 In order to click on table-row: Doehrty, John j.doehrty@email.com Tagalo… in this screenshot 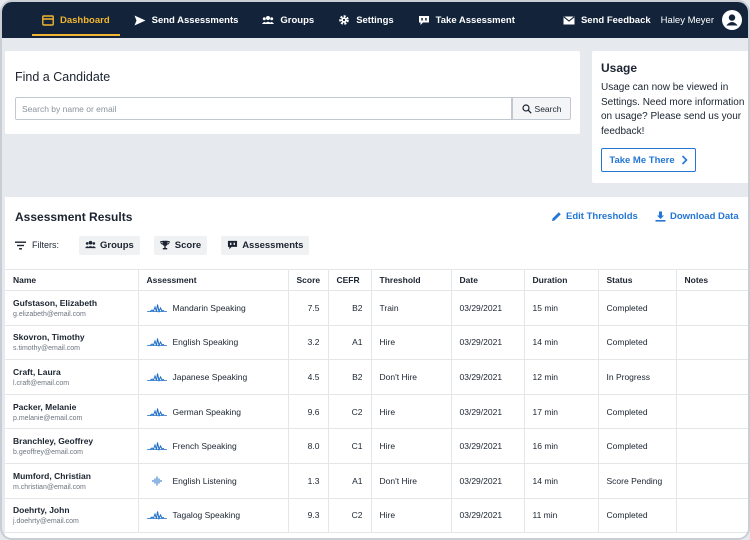, I will do `click(376, 516)`.